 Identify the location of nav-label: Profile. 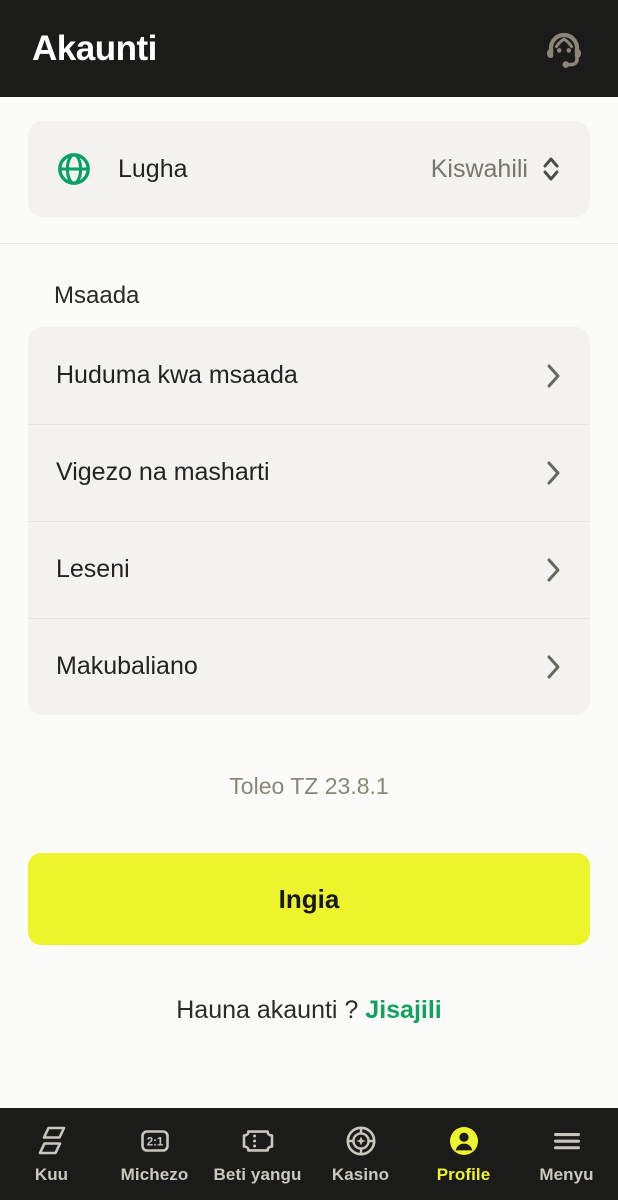
(463, 1174).